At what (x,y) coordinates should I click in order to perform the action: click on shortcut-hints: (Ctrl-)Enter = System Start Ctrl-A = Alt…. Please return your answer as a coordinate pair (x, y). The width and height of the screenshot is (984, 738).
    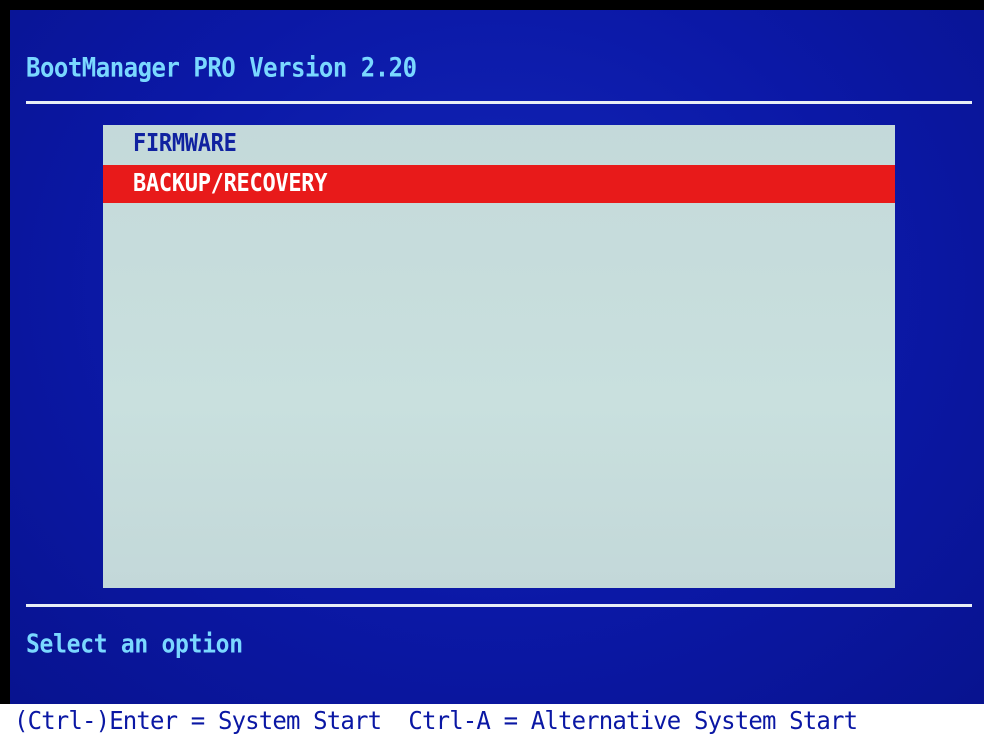
    Looking at the image, I should click on (436, 721).